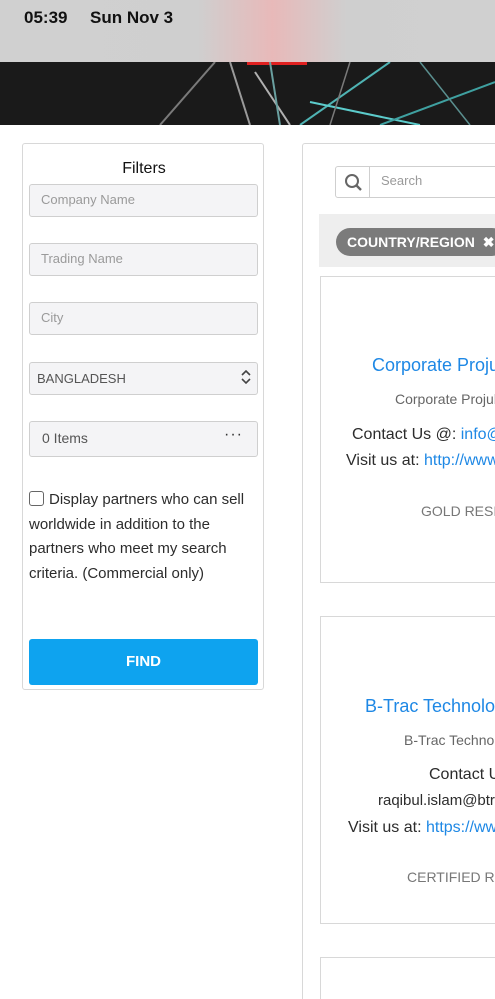  Describe the element at coordinates (247, 31) in the screenshot. I see `status-bar: 05:39 Sun Nov 3` at that location.